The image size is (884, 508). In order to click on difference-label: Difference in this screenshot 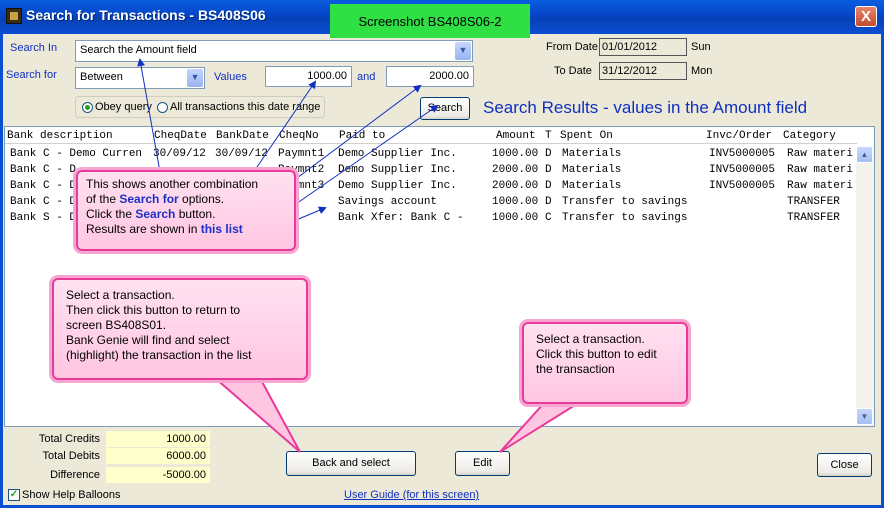, I will do `click(75, 475)`.